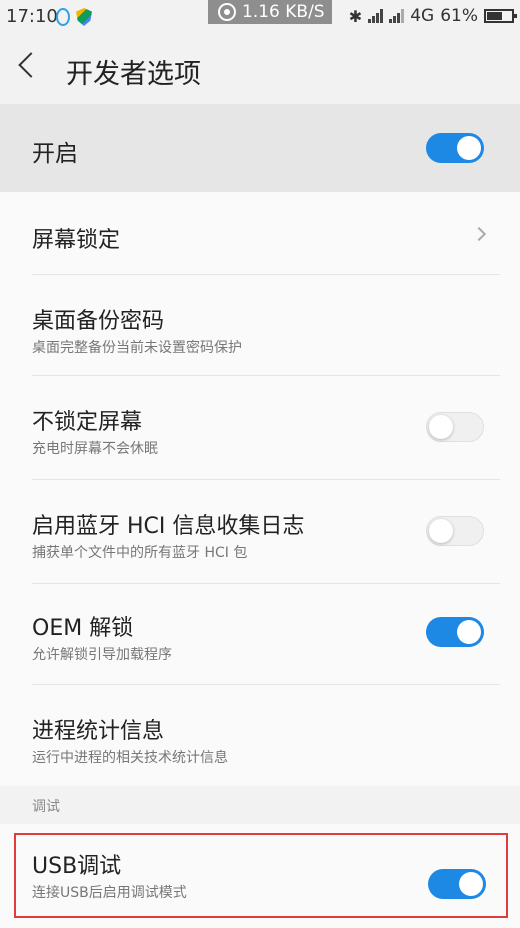  I want to click on list-item-title: OEM 解锁, so click(83, 628).